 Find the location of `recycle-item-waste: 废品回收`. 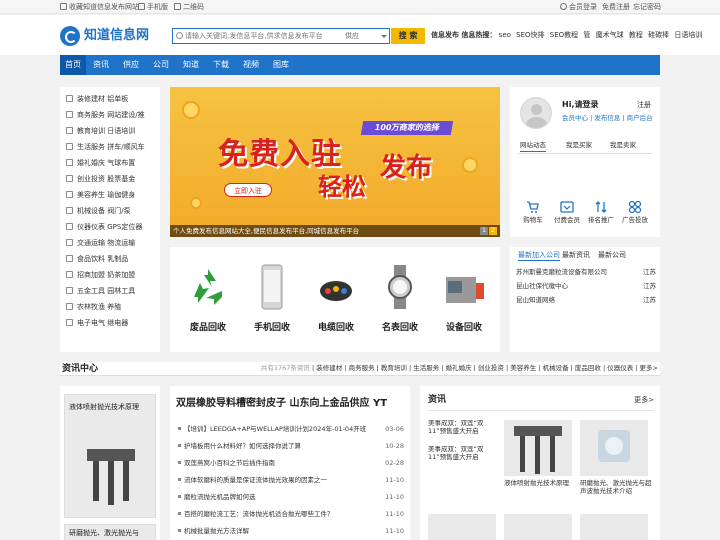

recycle-item-waste: 废品回收 is located at coordinates (208, 300).